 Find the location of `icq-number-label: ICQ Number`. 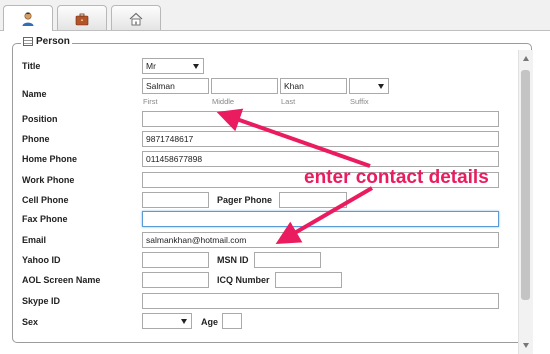

icq-number-label: ICQ Number is located at coordinates (243, 280).